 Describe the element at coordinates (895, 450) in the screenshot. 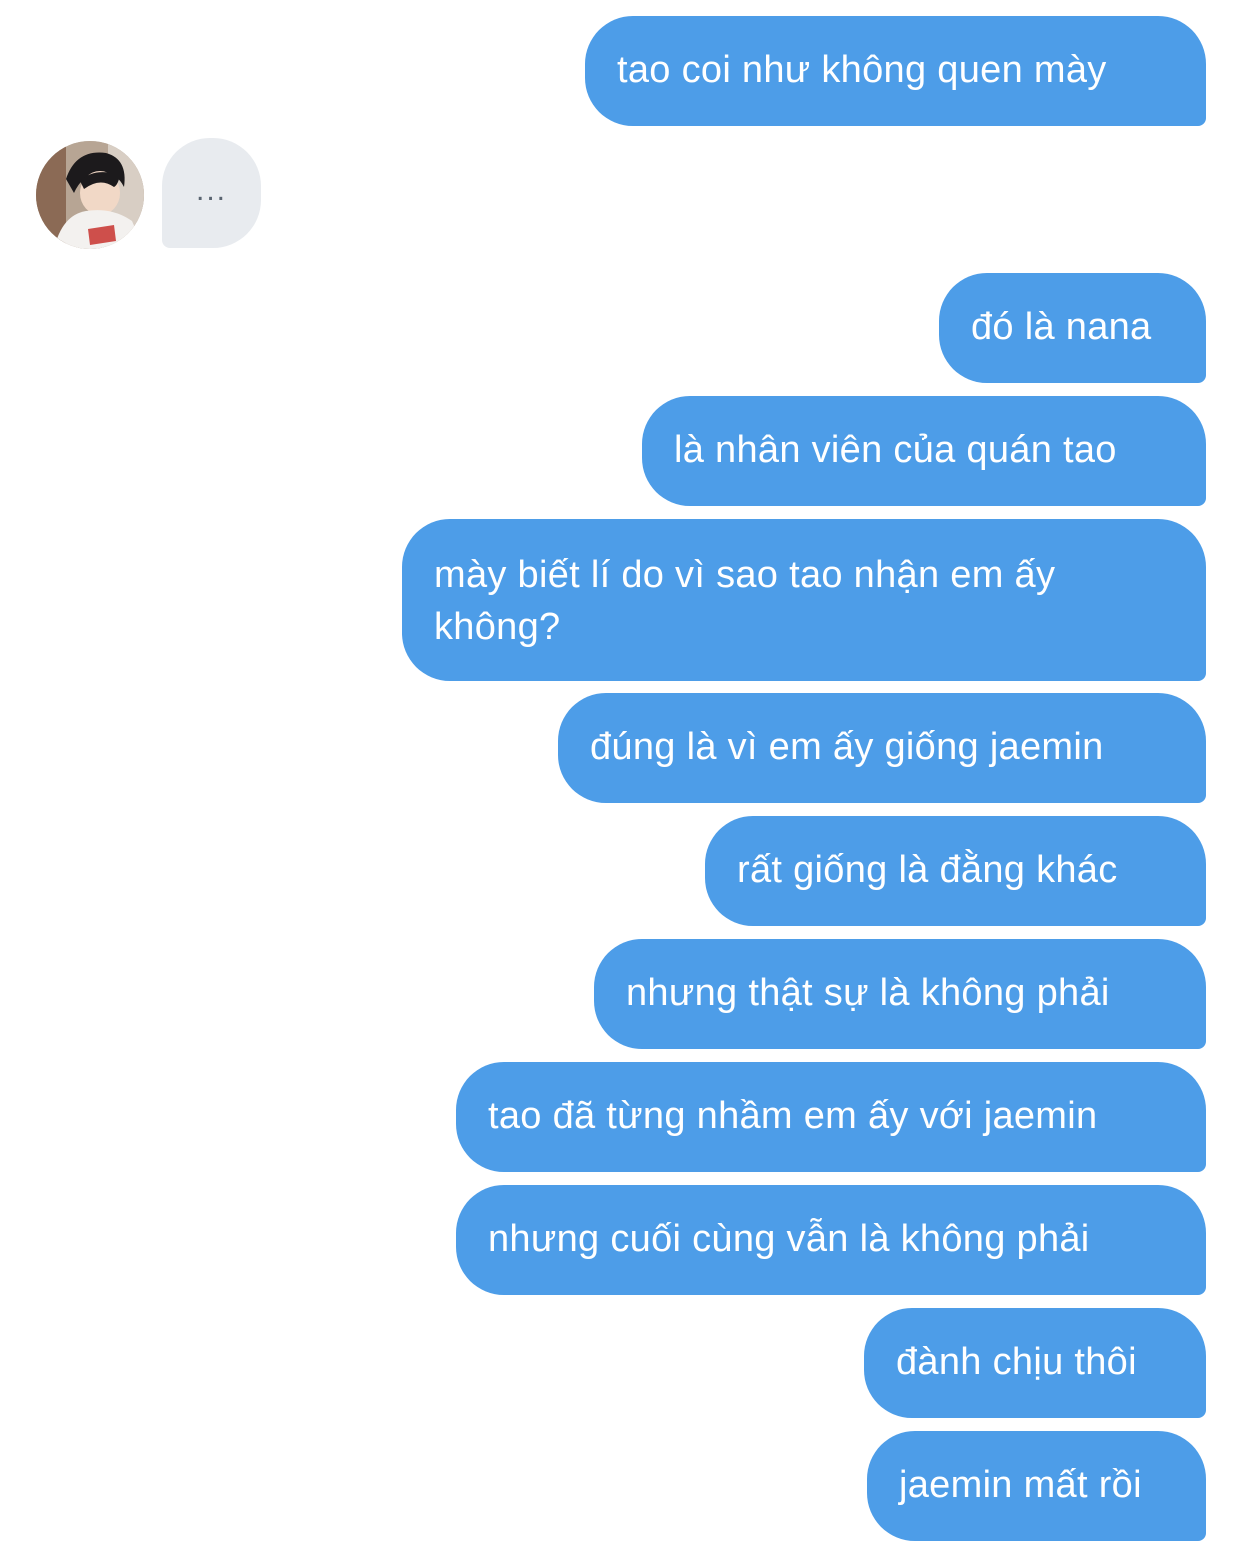

I see `message-text: là nhân viên của quán tao` at that location.